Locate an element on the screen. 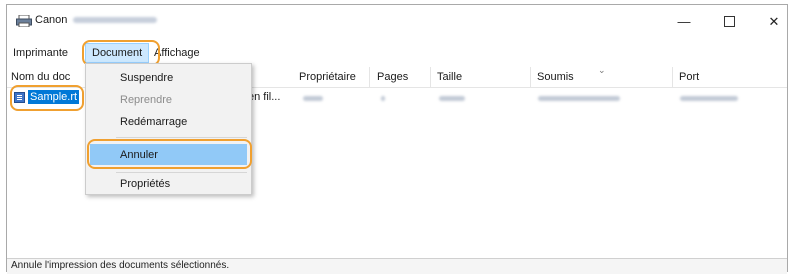 This screenshot has width=795, height=279. title-bar: Canon — ✕ is located at coordinates (397, 22).